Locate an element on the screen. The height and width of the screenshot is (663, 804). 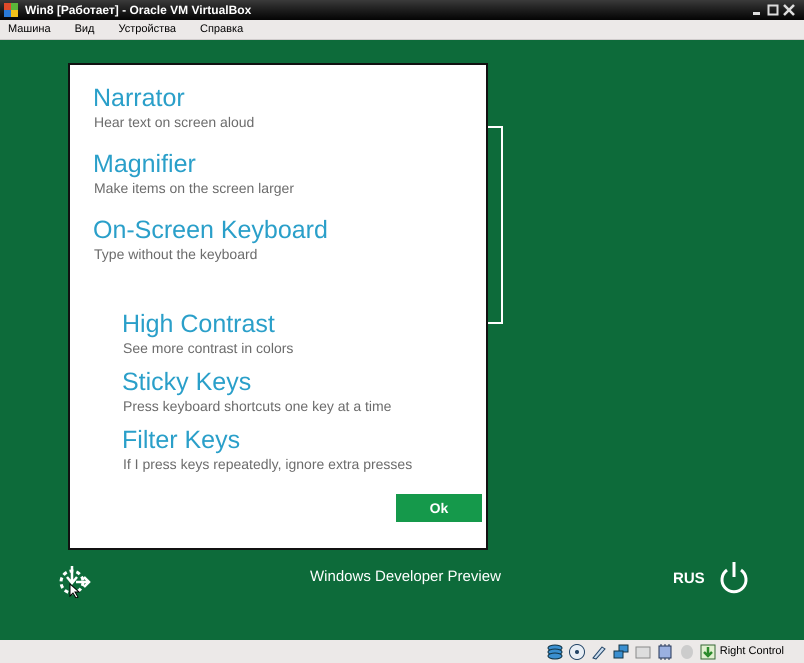
app-icon is located at coordinates (11, 10).